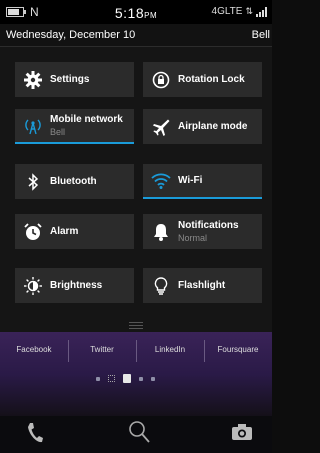 The height and width of the screenshot is (453, 320). Describe the element at coordinates (211, 79) in the screenshot. I see `rotation-lock-label: Rotation Lock` at that location.